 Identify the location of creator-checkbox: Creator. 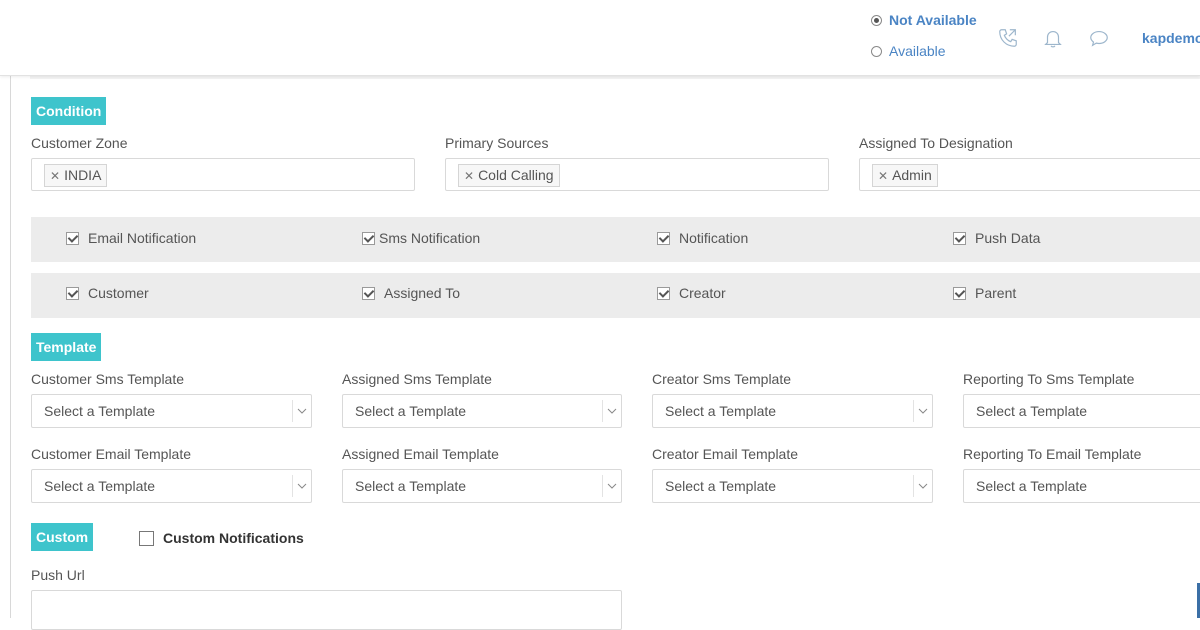
(691, 293).